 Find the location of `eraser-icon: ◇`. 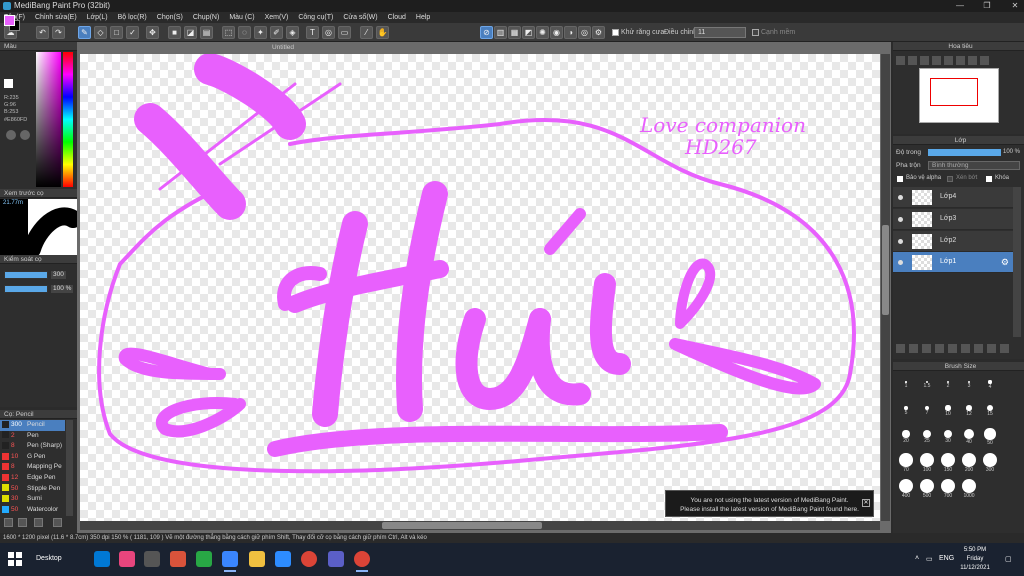

eraser-icon: ◇ is located at coordinates (100, 32).